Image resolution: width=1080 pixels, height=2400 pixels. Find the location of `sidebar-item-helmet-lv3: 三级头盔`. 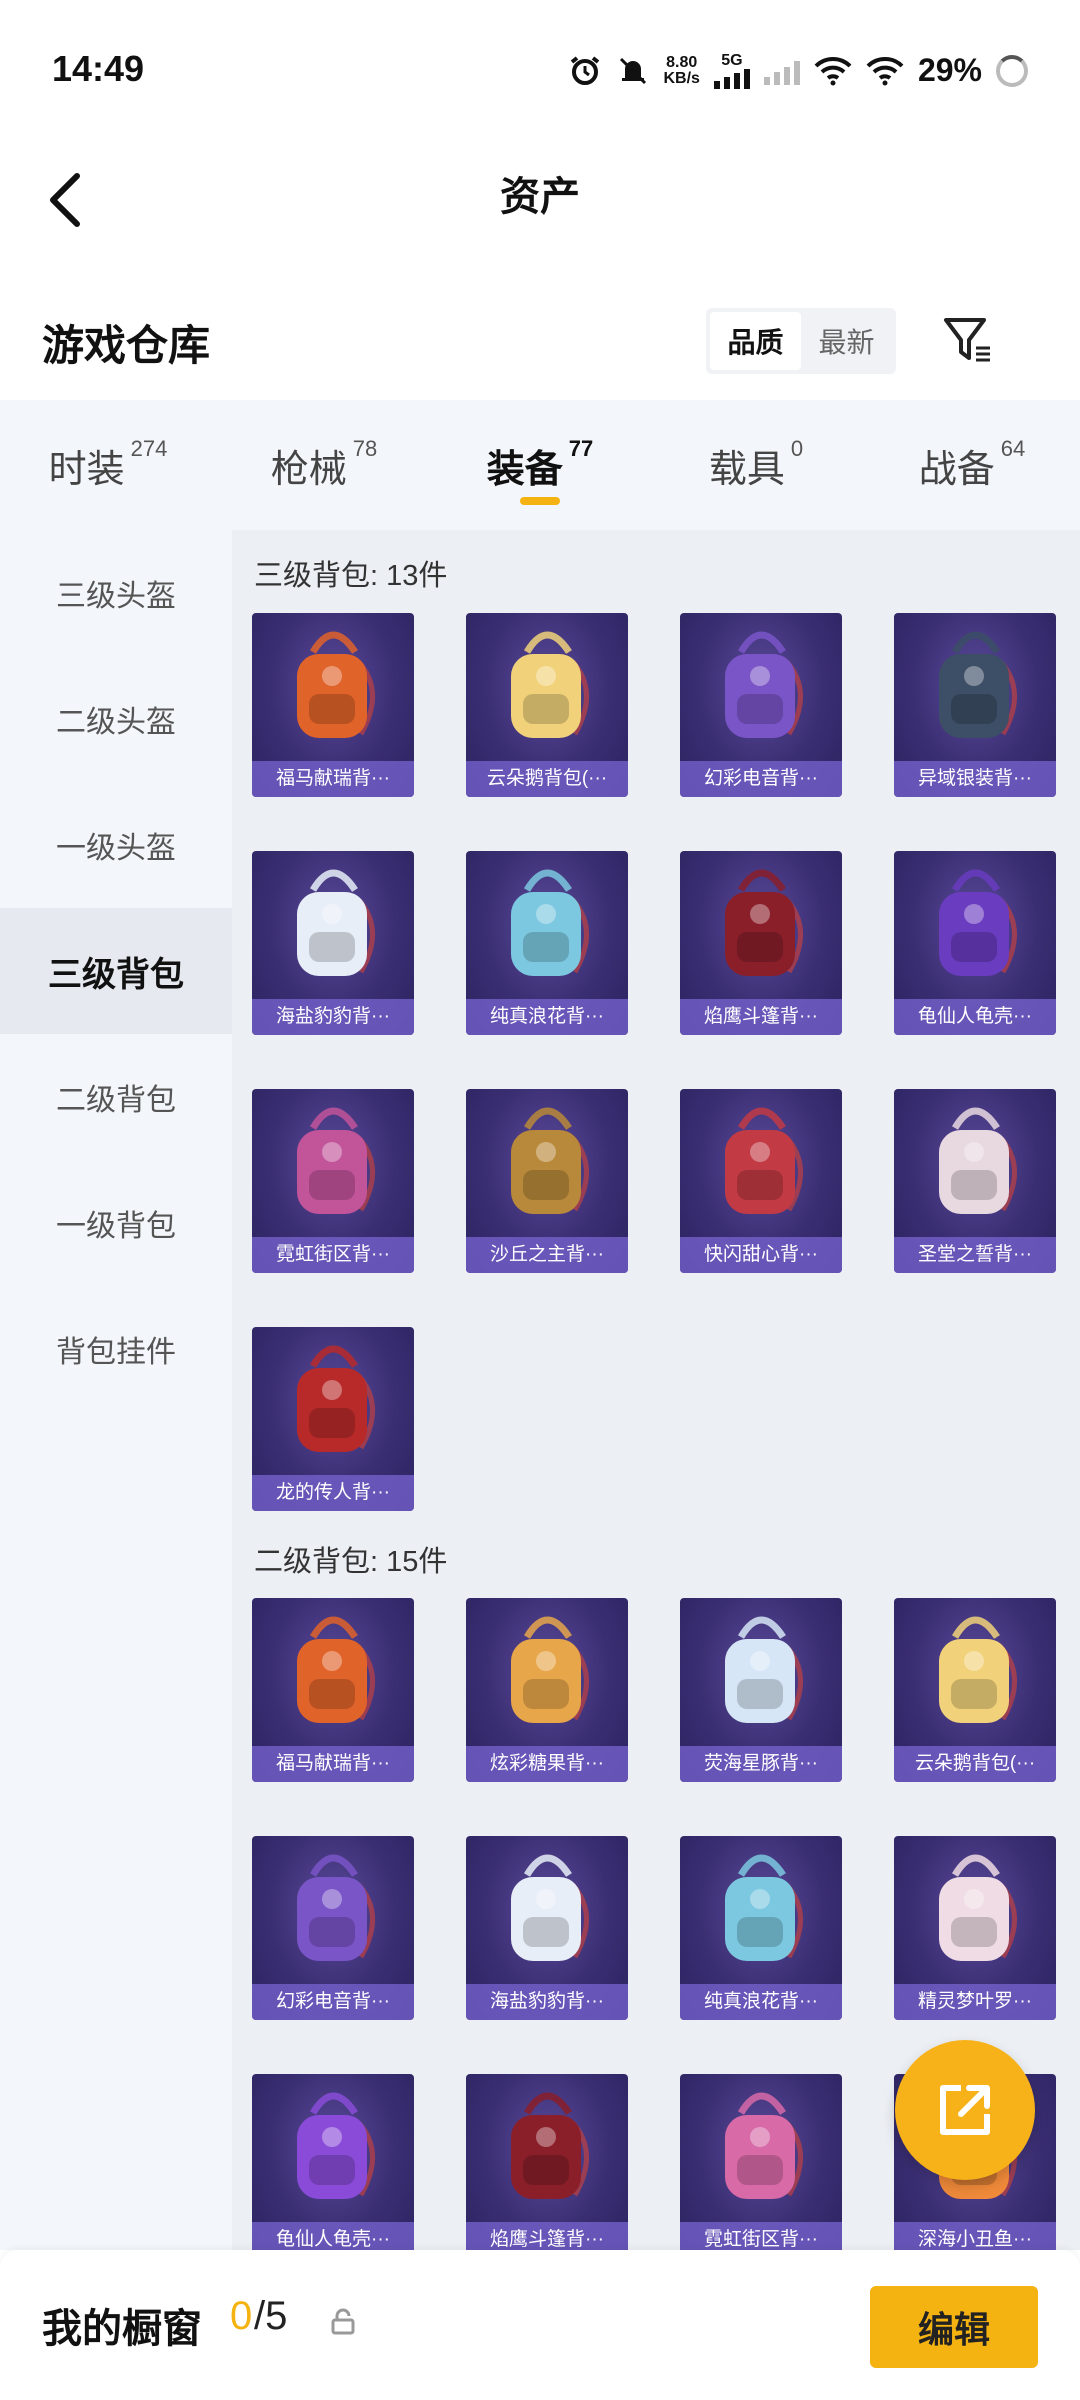

sidebar-item-helmet-lv3: 三级头盔 is located at coordinates (116, 593).